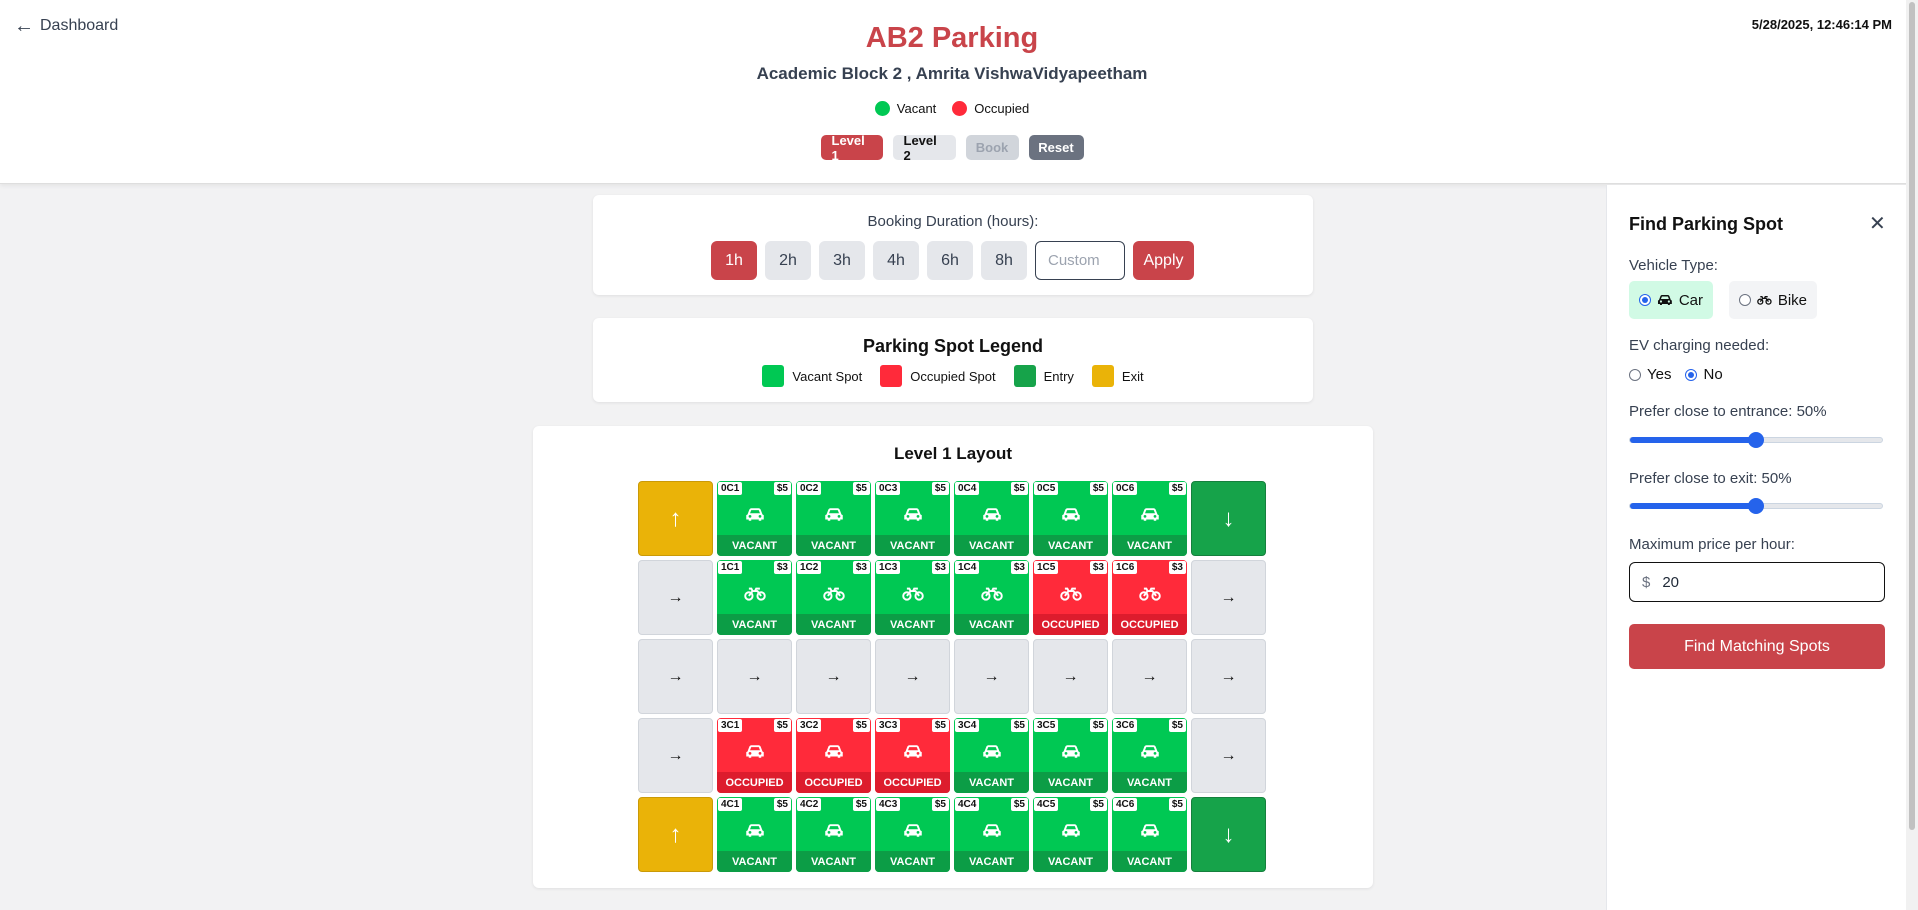 This screenshot has width=1918, height=910. I want to click on parking-spot-0C5: 0C5 $5 VACANT, so click(1070, 518).